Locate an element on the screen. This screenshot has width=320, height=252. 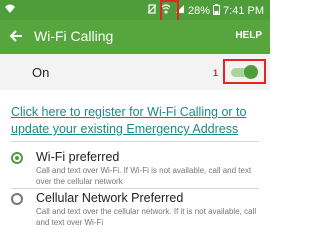
battery-text: 28% is located at coordinates (199, 10).